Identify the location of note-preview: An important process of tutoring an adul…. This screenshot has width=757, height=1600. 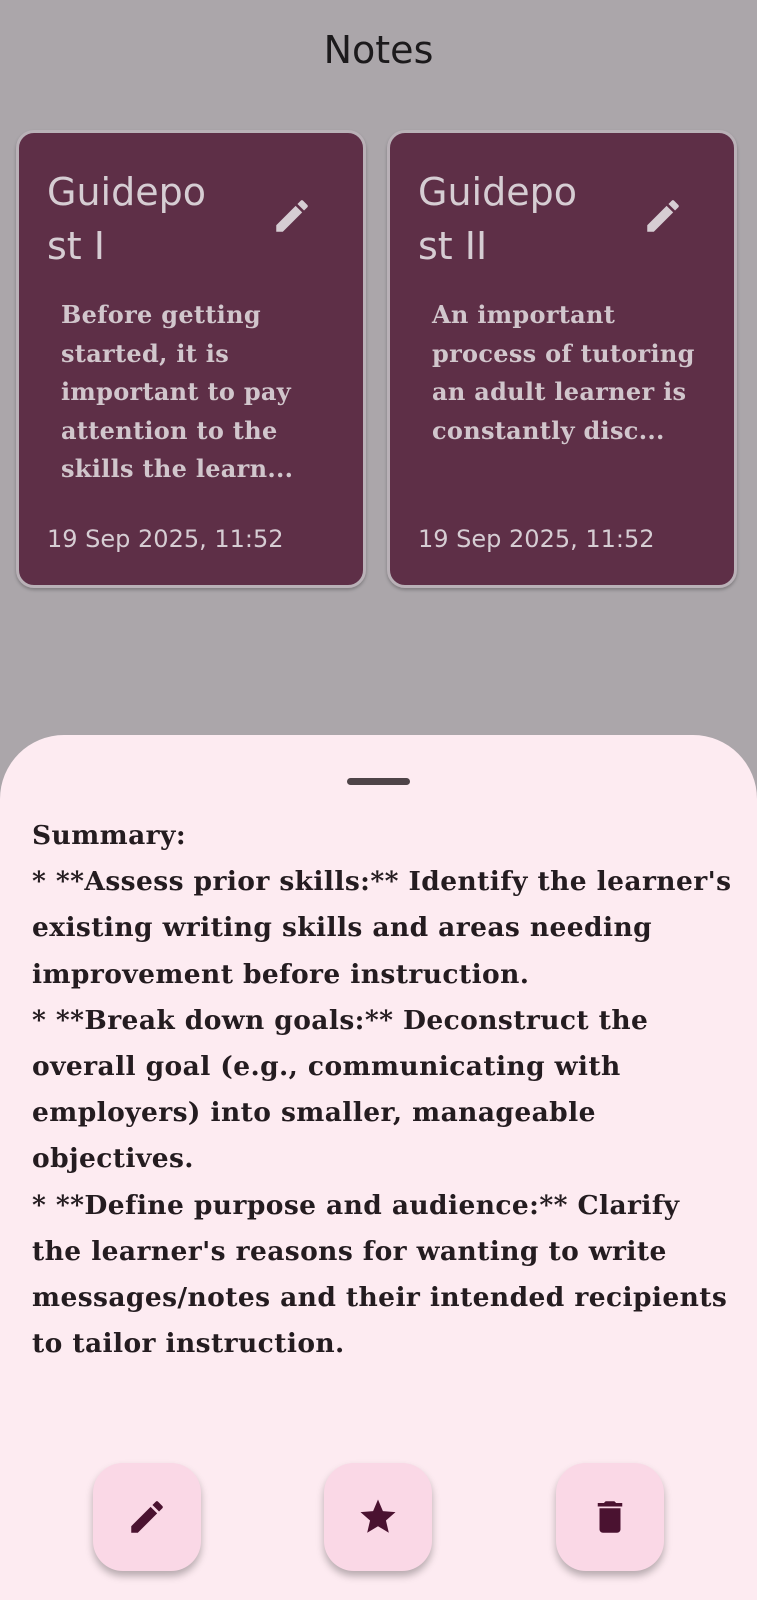
(563, 372).